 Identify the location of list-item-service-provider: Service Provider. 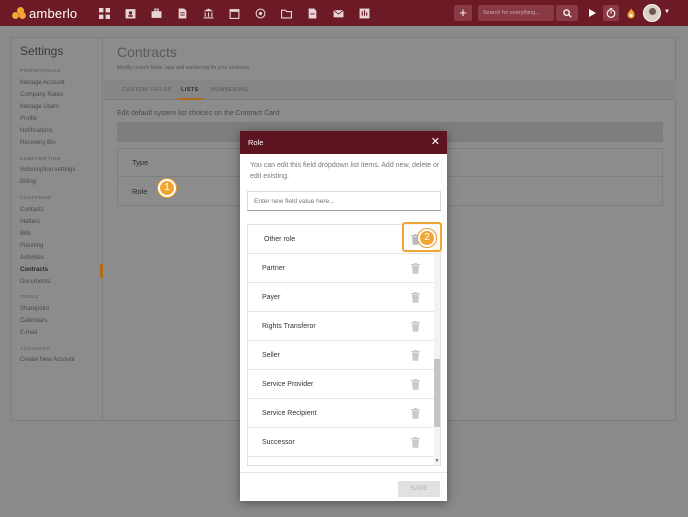
(341, 384).